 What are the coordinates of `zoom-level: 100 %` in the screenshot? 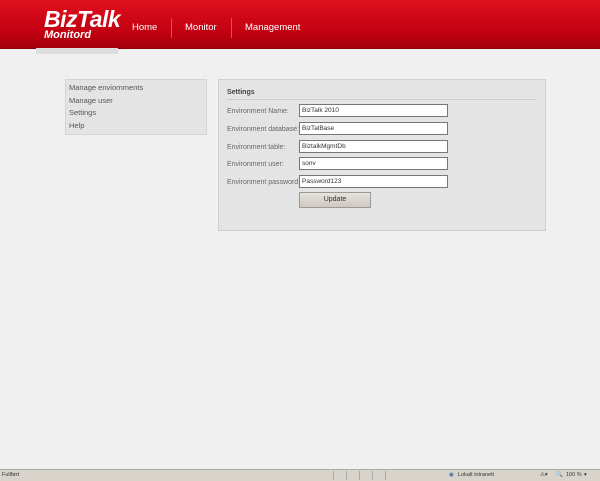 It's located at (574, 475).